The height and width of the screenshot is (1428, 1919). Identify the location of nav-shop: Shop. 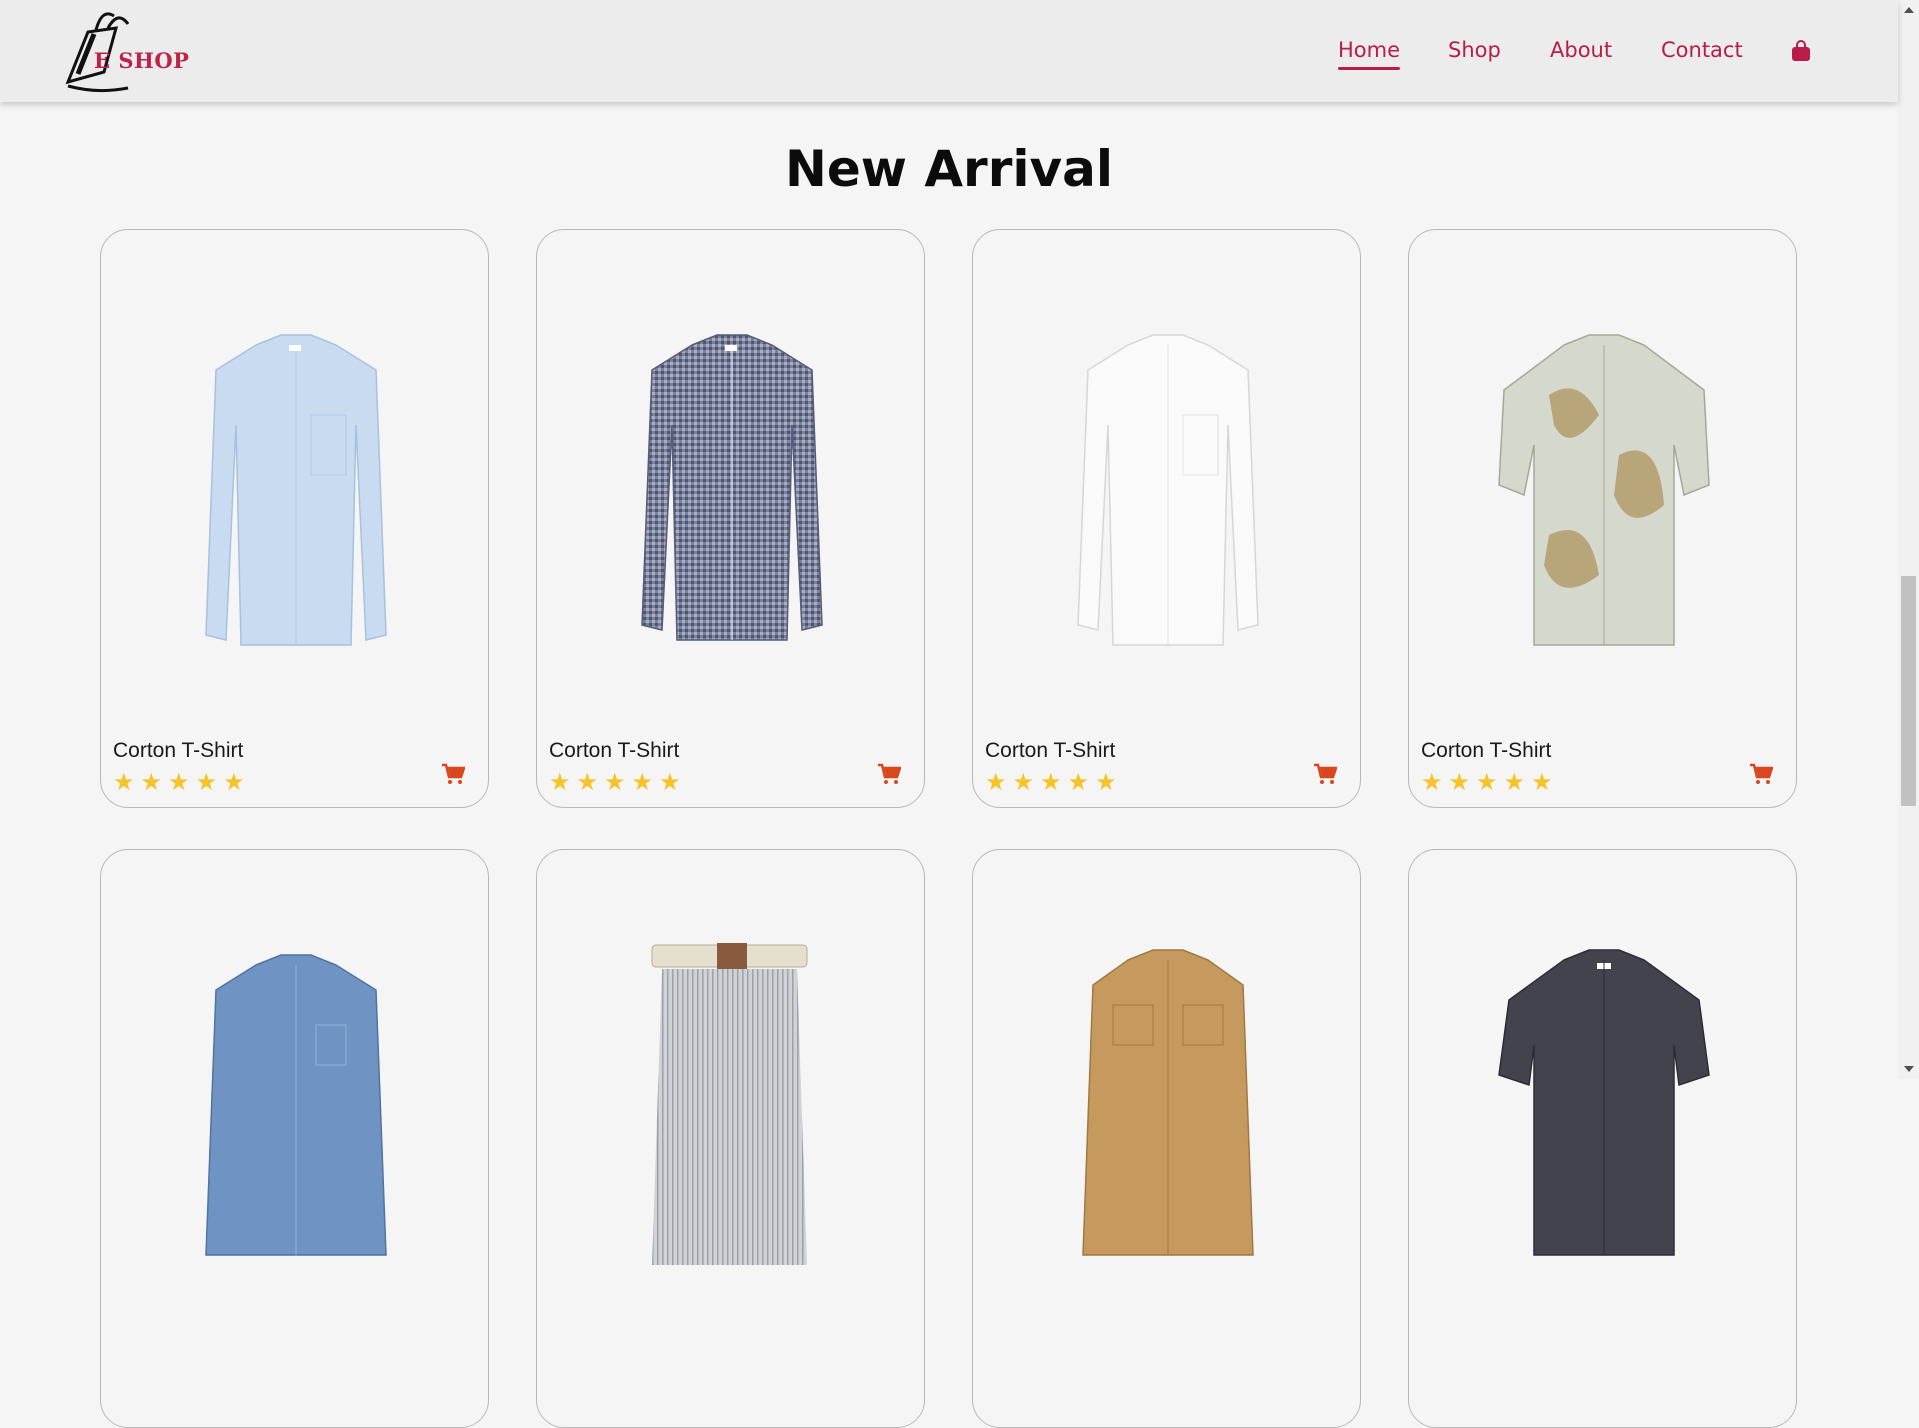
(1474, 50).